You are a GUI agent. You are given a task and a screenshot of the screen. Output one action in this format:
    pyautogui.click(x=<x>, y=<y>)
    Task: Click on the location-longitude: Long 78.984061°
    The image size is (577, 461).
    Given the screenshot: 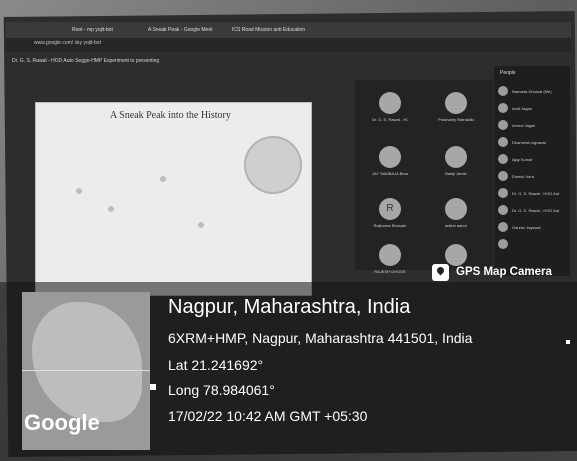 What is the action you would take?
    pyautogui.click(x=221, y=390)
    